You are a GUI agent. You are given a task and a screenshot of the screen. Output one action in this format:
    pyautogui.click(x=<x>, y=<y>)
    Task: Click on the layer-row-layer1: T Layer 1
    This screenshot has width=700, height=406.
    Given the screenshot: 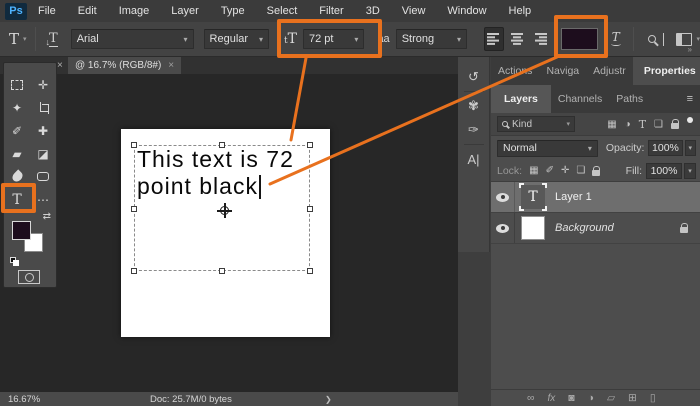 What is the action you would take?
    pyautogui.click(x=595, y=197)
    